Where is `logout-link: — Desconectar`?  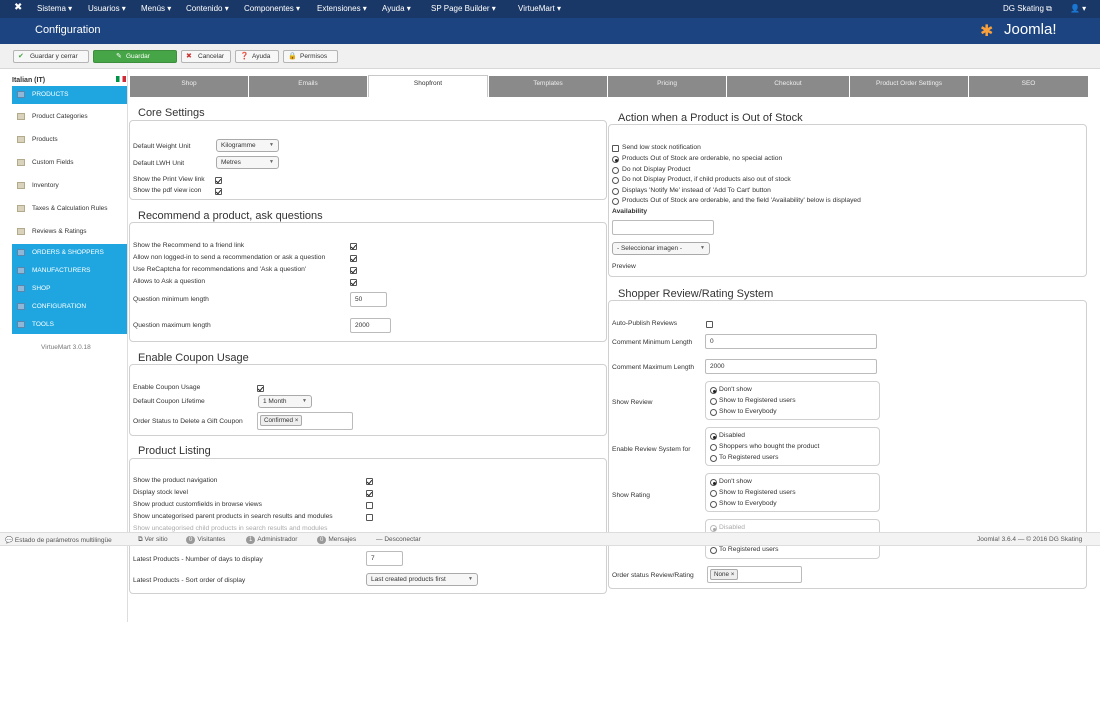
logout-link: — Desconectar is located at coordinates (398, 539).